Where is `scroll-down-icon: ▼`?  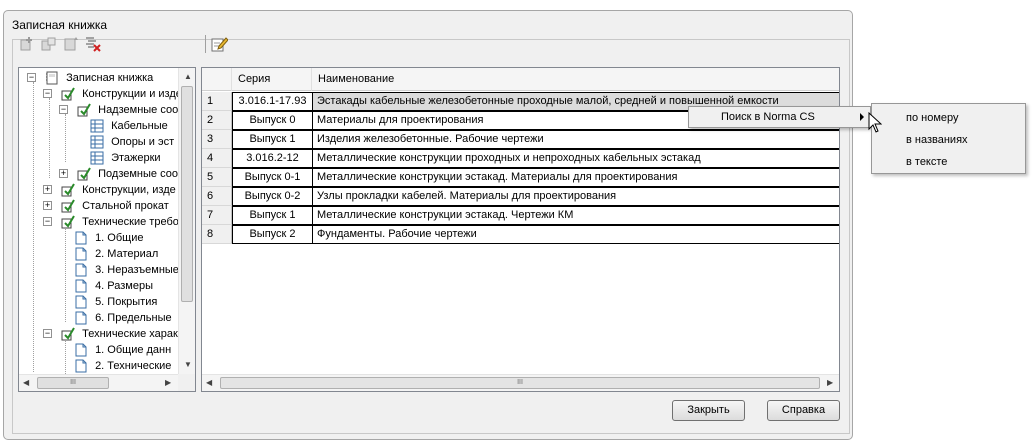 scroll-down-icon: ▼ is located at coordinates (188, 365).